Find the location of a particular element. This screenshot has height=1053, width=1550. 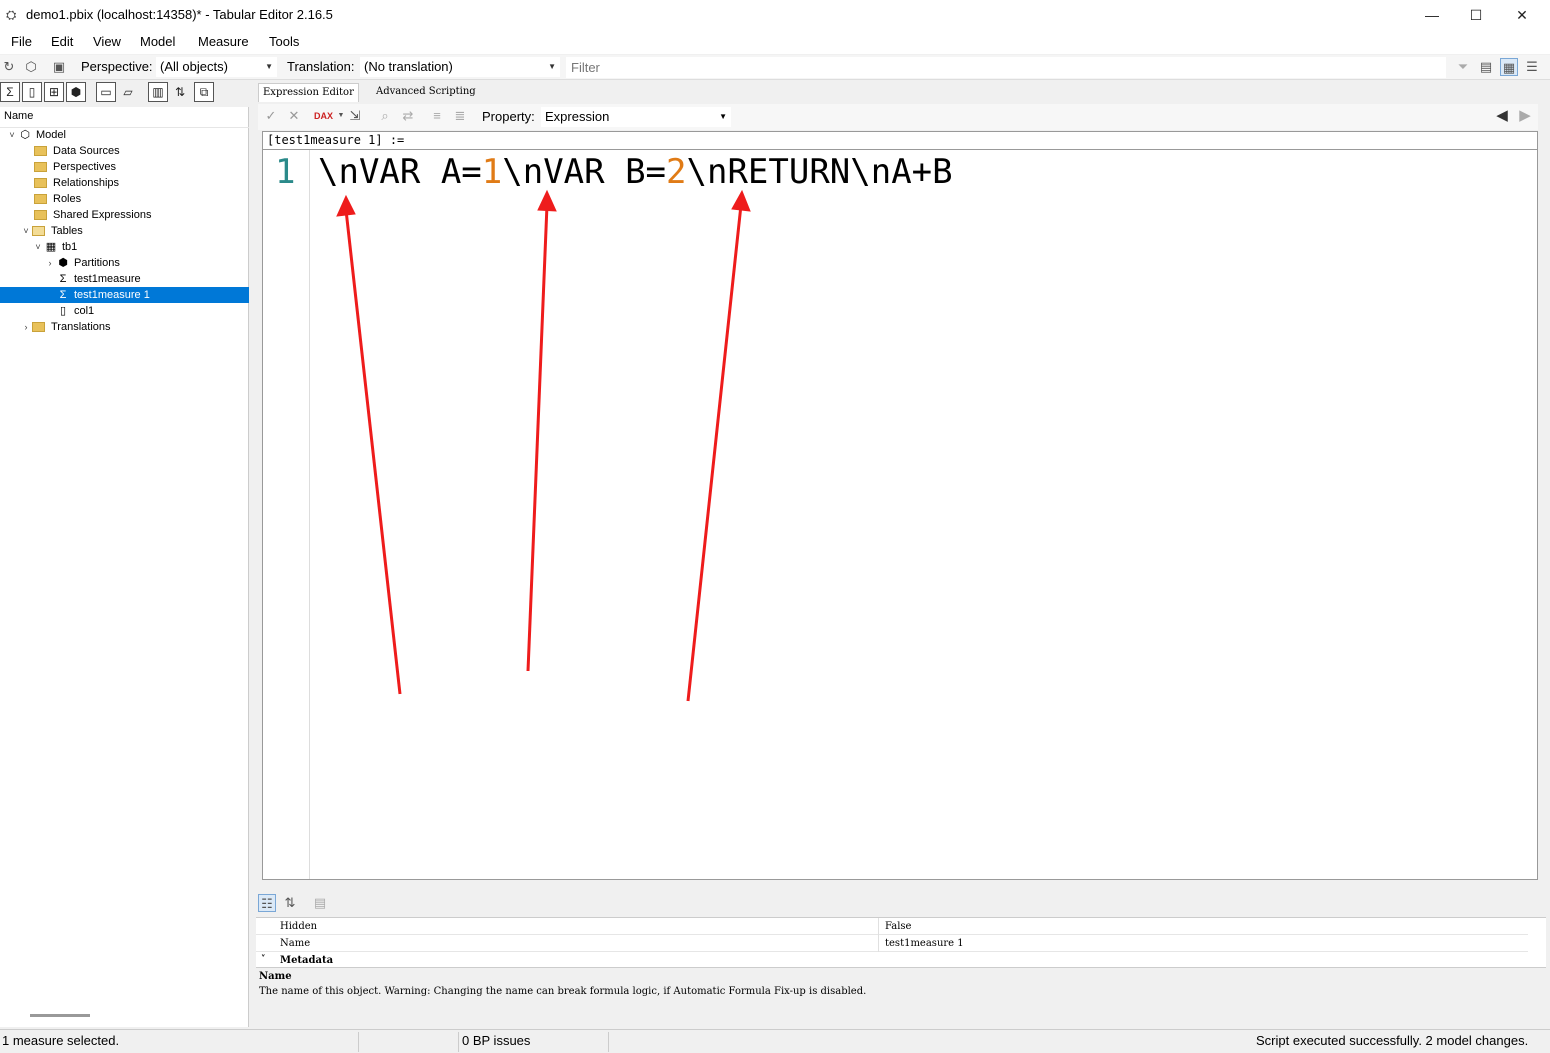

categorized-icon: ☷ is located at coordinates (267, 903).